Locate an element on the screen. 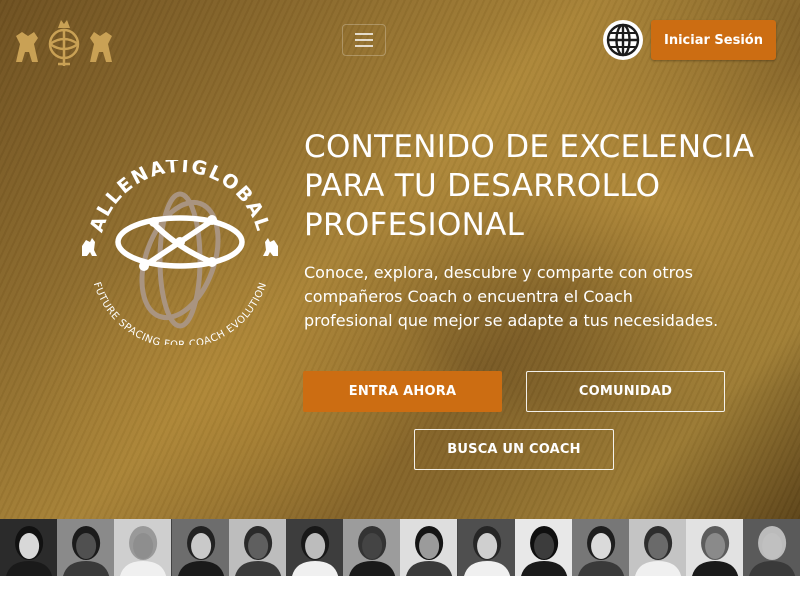 This screenshot has width=800, height=600. svg-text: ALLENATIGLOBAL is located at coordinates (180, 197).